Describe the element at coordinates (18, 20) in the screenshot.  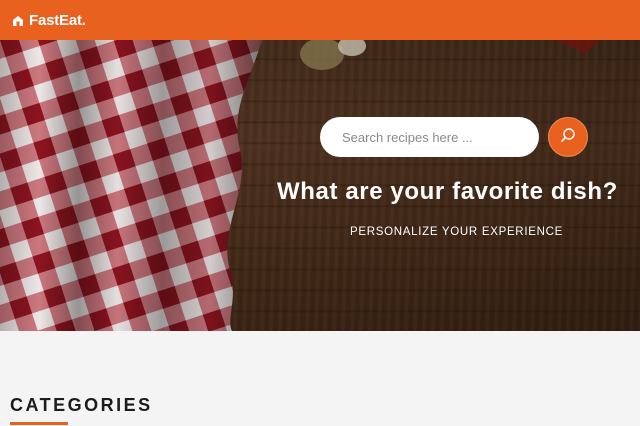
I see `home-icon` at that location.